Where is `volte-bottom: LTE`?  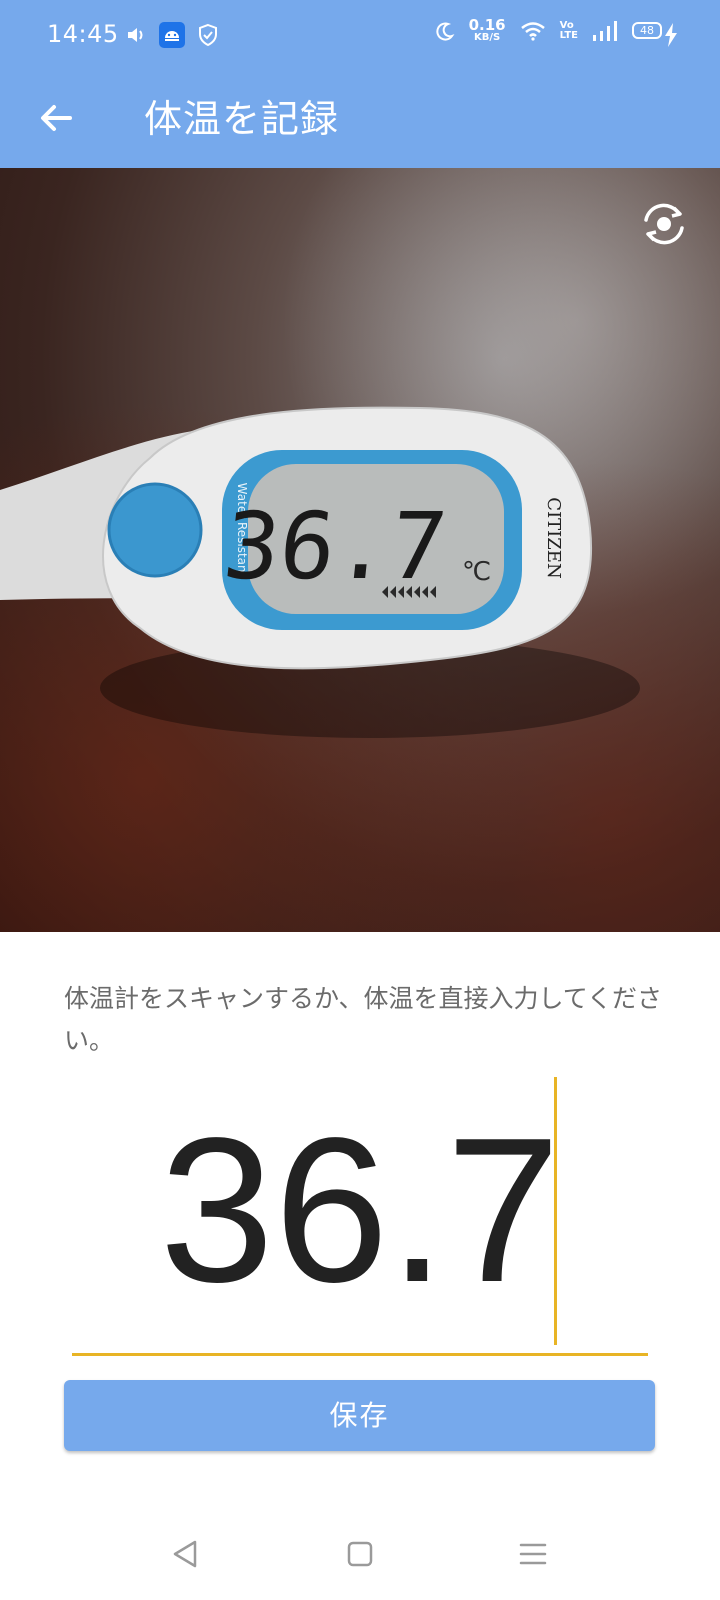
volte-bottom: LTE is located at coordinates (568, 35).